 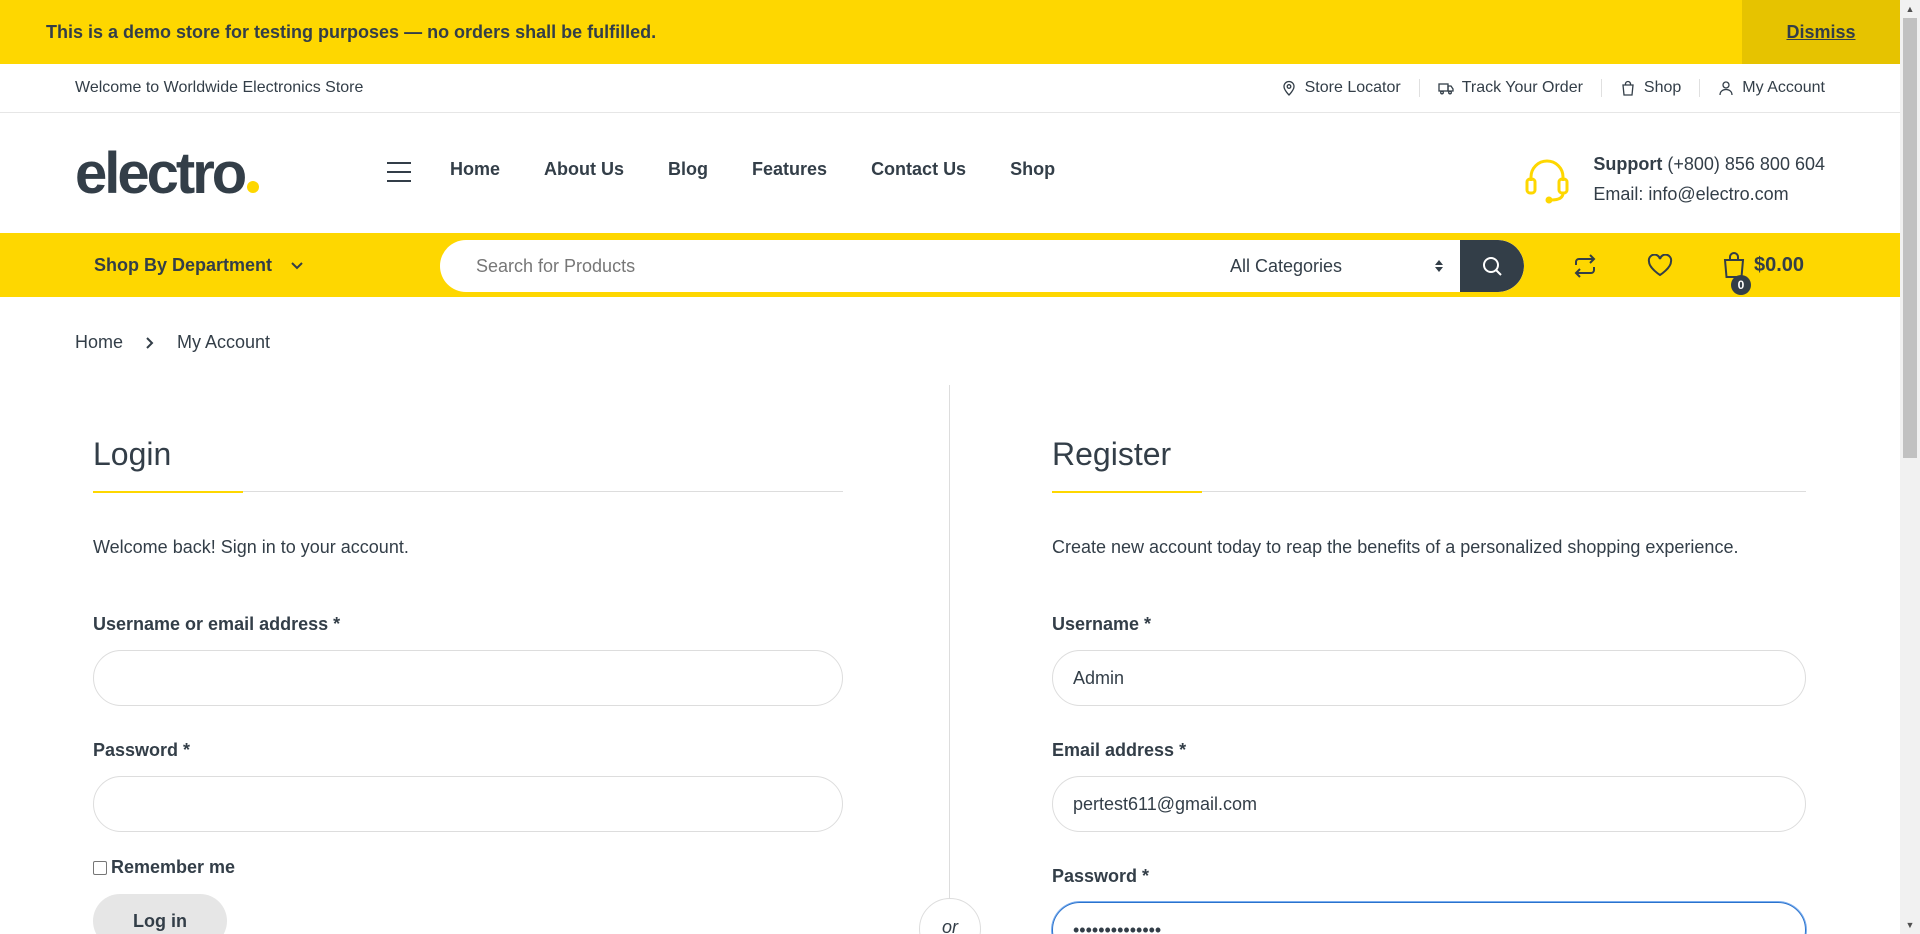 I want to click on login-password-label: Password *, so click(x=142, y=750).